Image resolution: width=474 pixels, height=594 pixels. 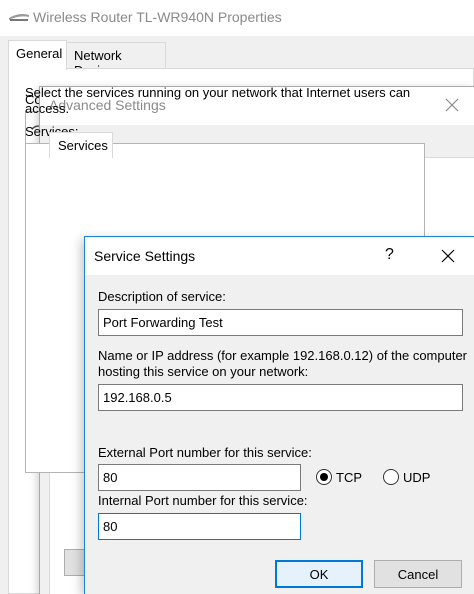 I want to click on tab-general: General, so click(x=37, y=55).